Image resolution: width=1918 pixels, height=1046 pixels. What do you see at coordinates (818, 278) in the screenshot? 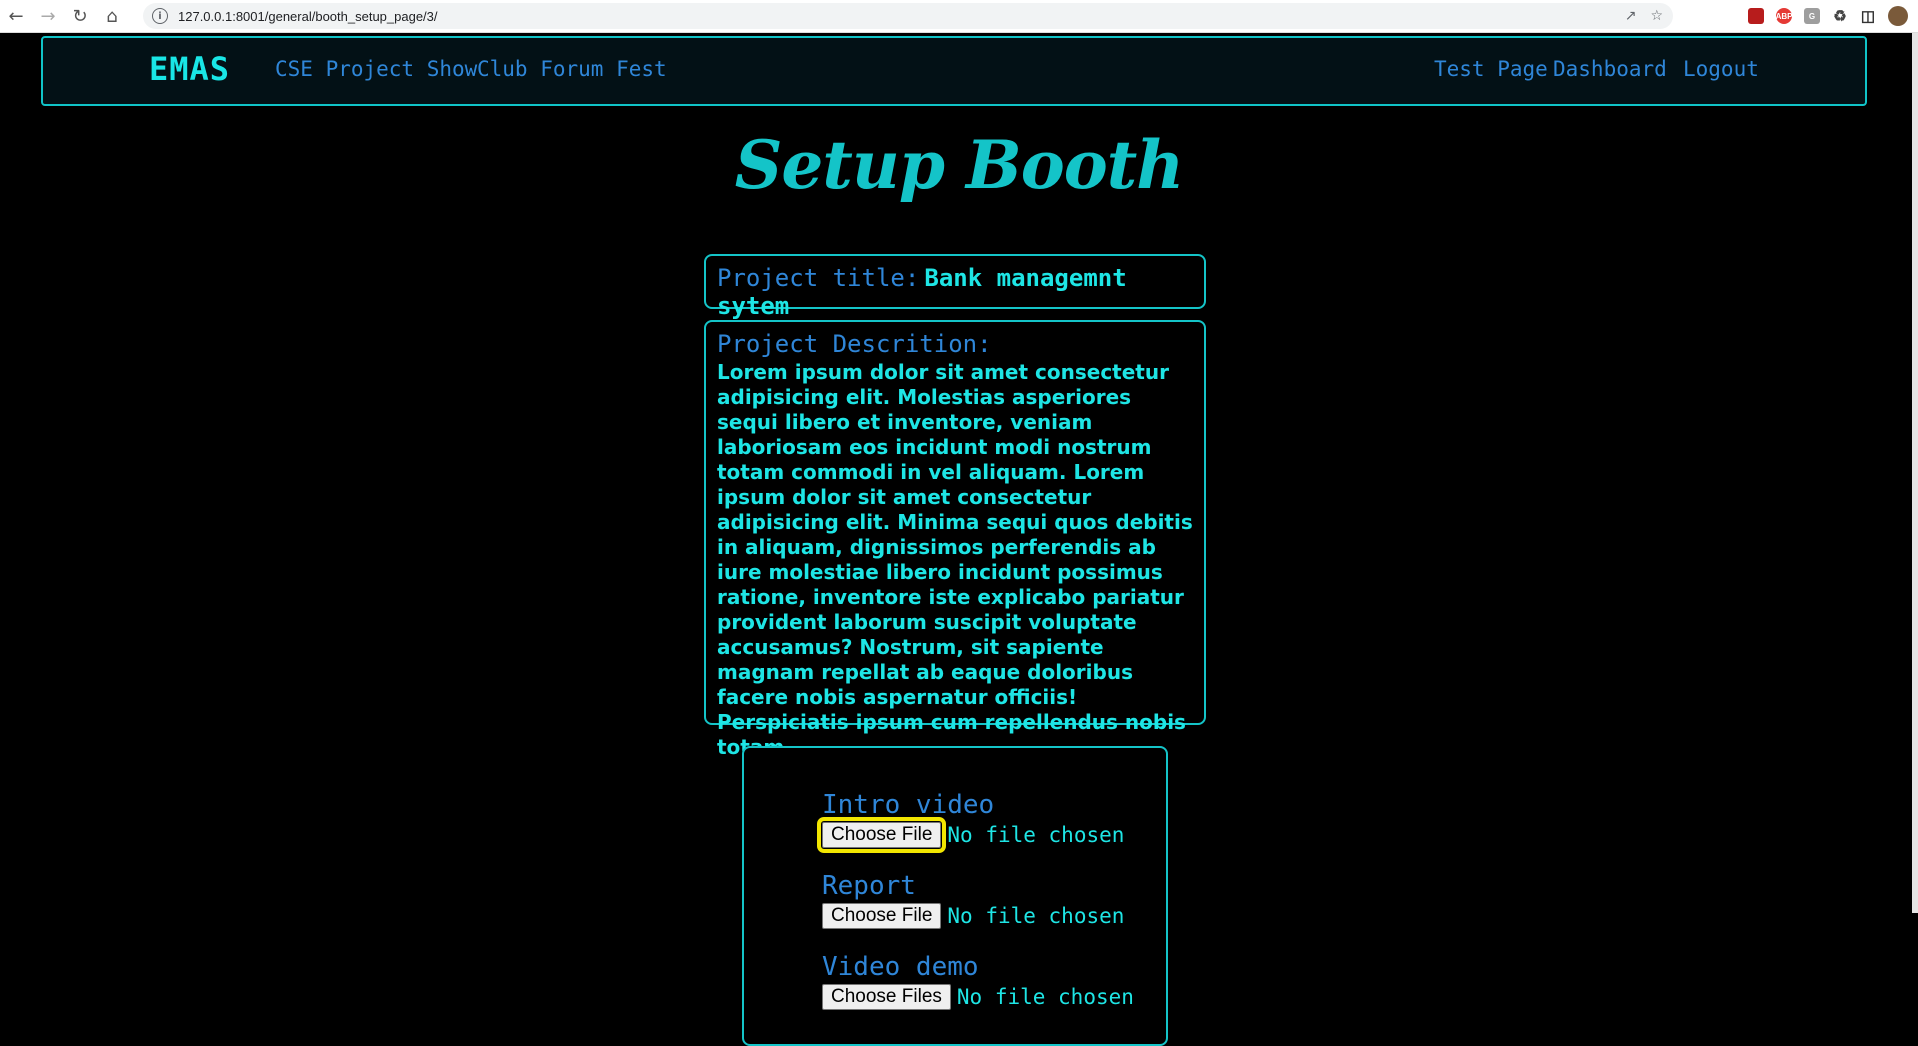
I see `project-title-label: Project title:` at bounding box center [818, 278].